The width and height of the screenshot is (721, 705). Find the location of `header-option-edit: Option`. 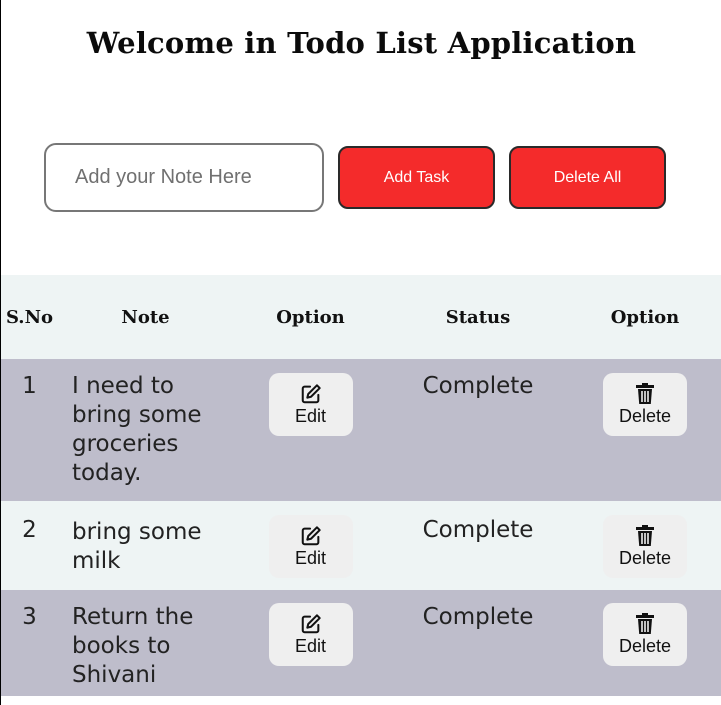

header-option-edit: Option is located at coordinates (310, 317).